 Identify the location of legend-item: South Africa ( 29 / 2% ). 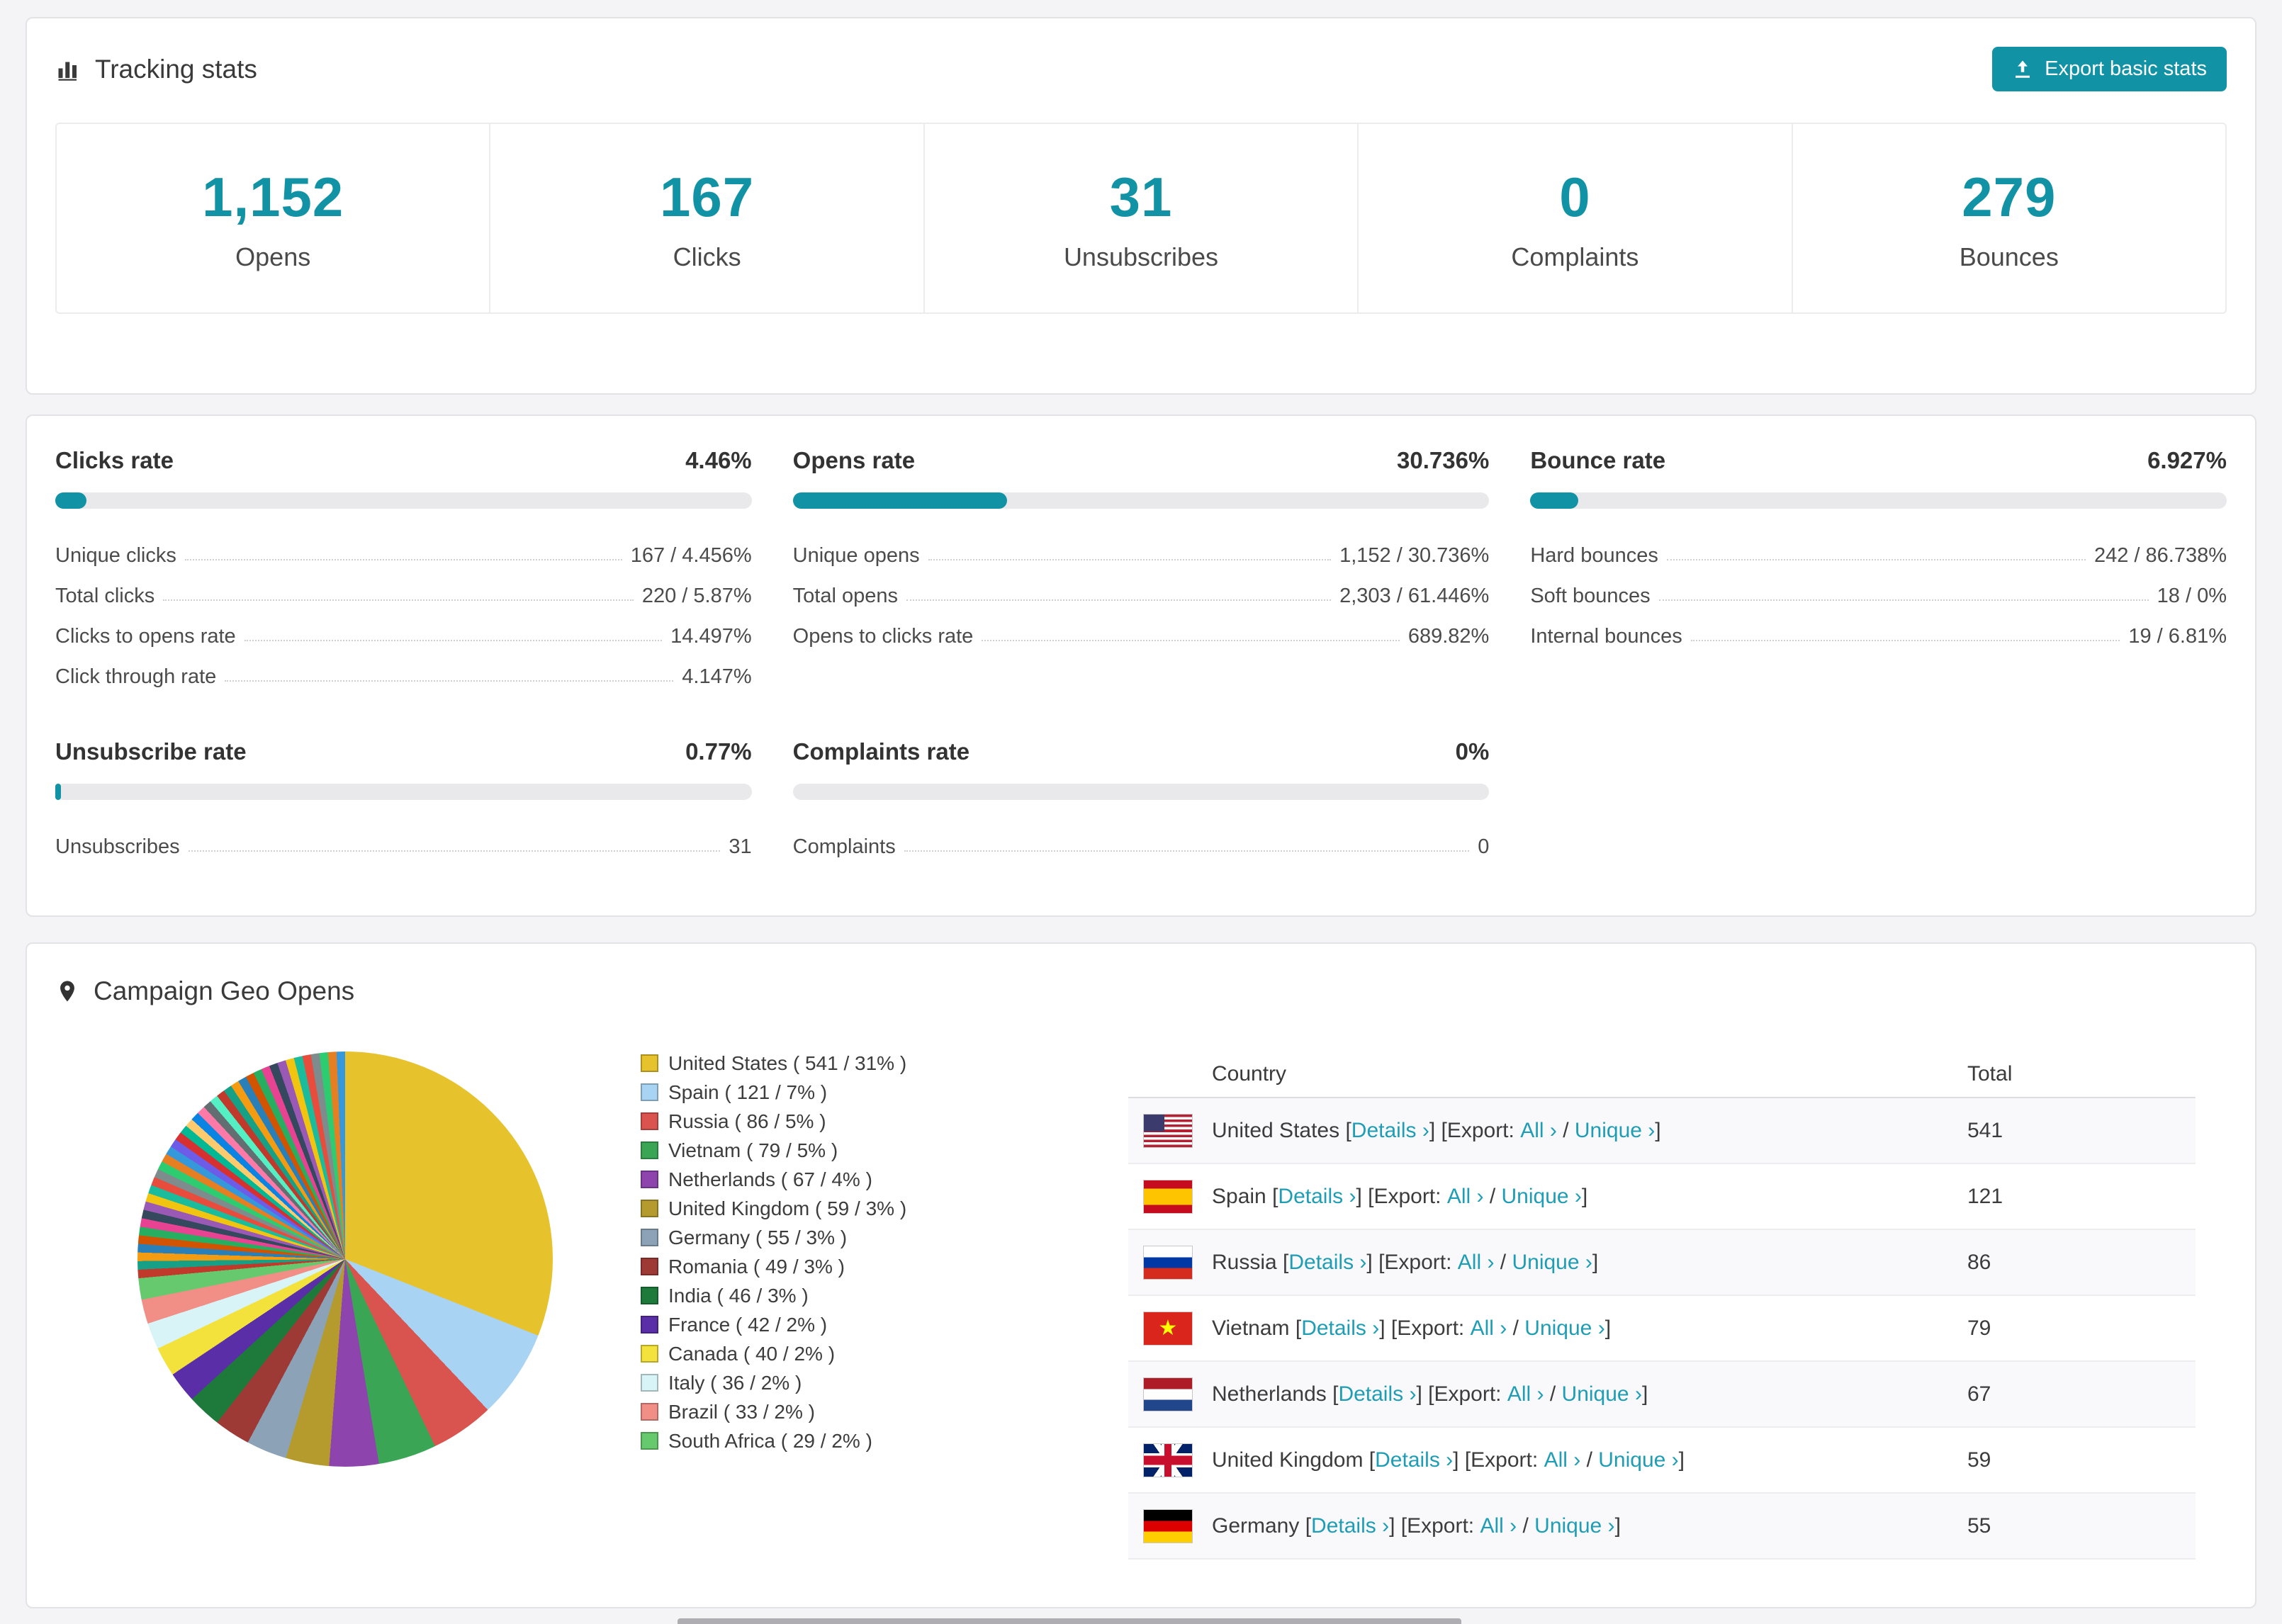
(773, 1440).